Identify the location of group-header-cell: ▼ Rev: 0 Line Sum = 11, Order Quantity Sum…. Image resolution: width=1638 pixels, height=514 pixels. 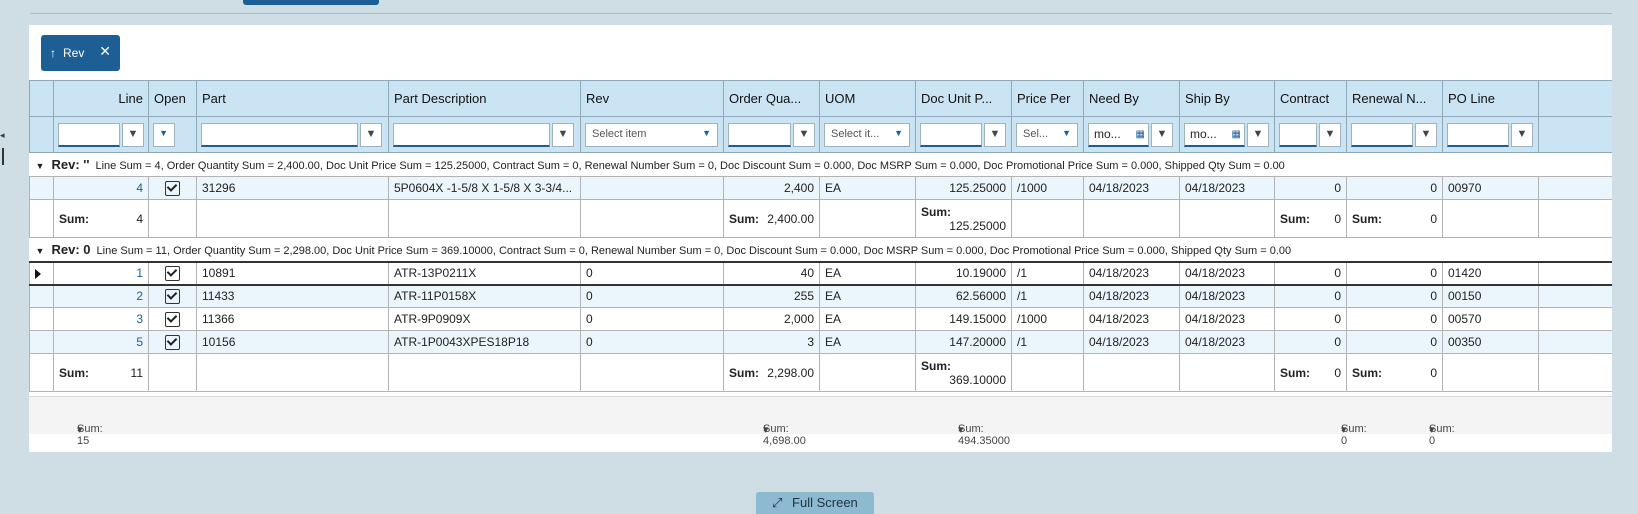
(820, 249).